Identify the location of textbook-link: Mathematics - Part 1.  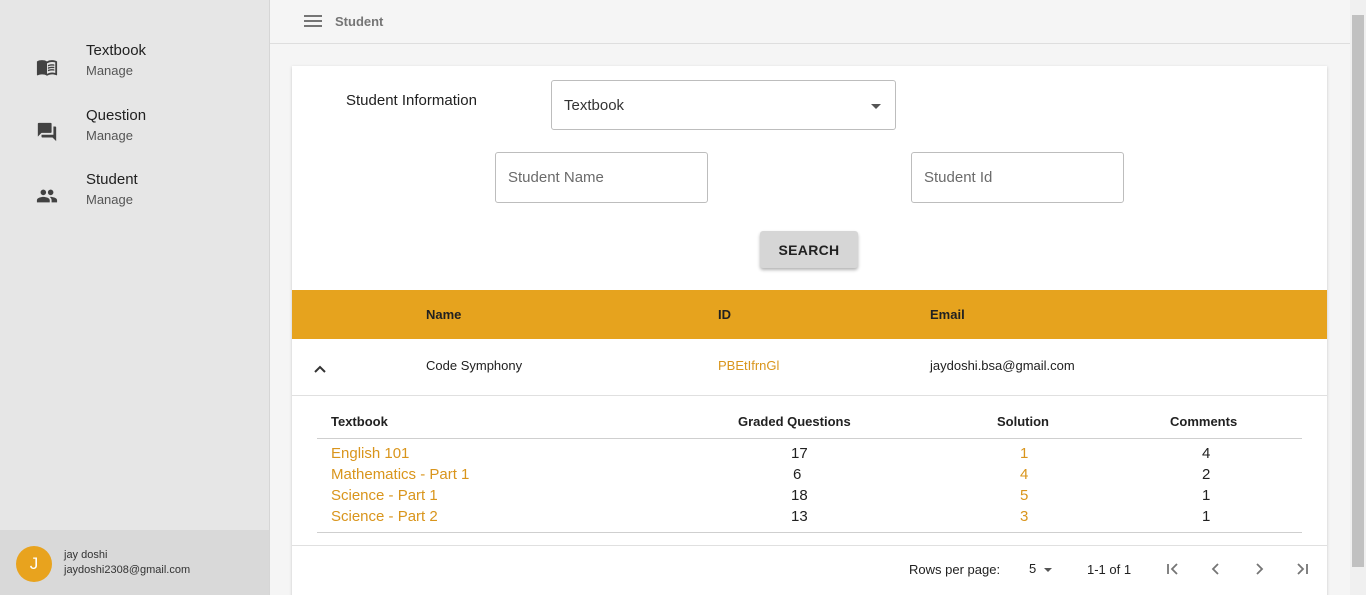
(400, 474).